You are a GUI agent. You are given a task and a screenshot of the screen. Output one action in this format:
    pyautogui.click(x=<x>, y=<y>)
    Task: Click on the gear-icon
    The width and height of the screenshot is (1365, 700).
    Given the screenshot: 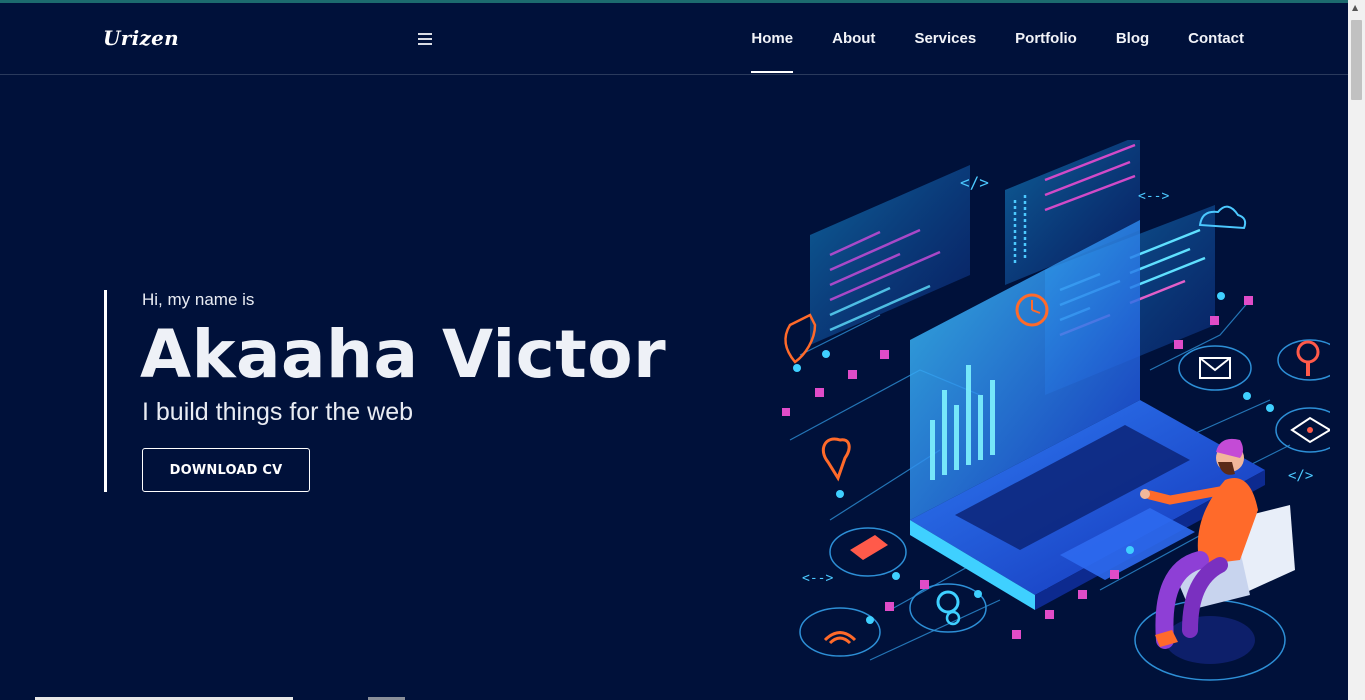 What is the action you would take?
    pyautogui.click(x=948, y=608)
    